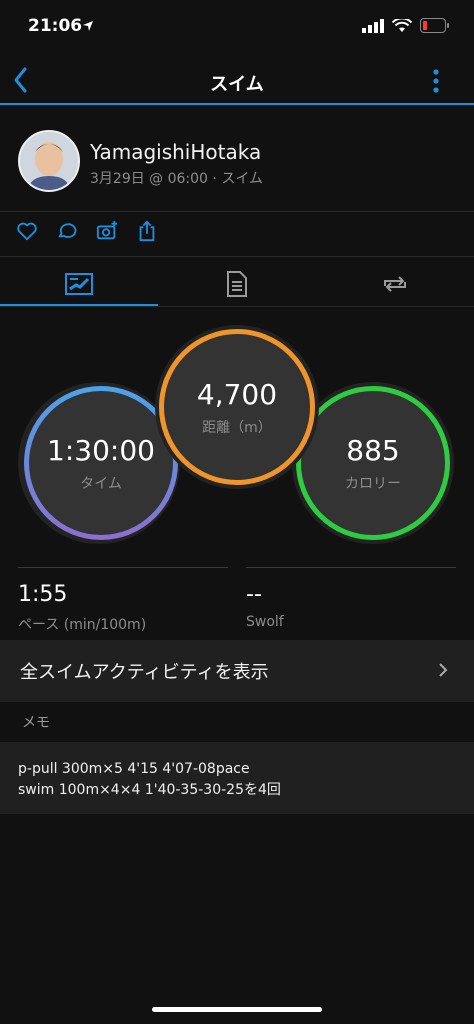 Image resolution: width=474 pixels, height=1024 pixels. Describe the element at coordinates (88, 26) in the screenshot. I see `location-arrow-icon` at that location.